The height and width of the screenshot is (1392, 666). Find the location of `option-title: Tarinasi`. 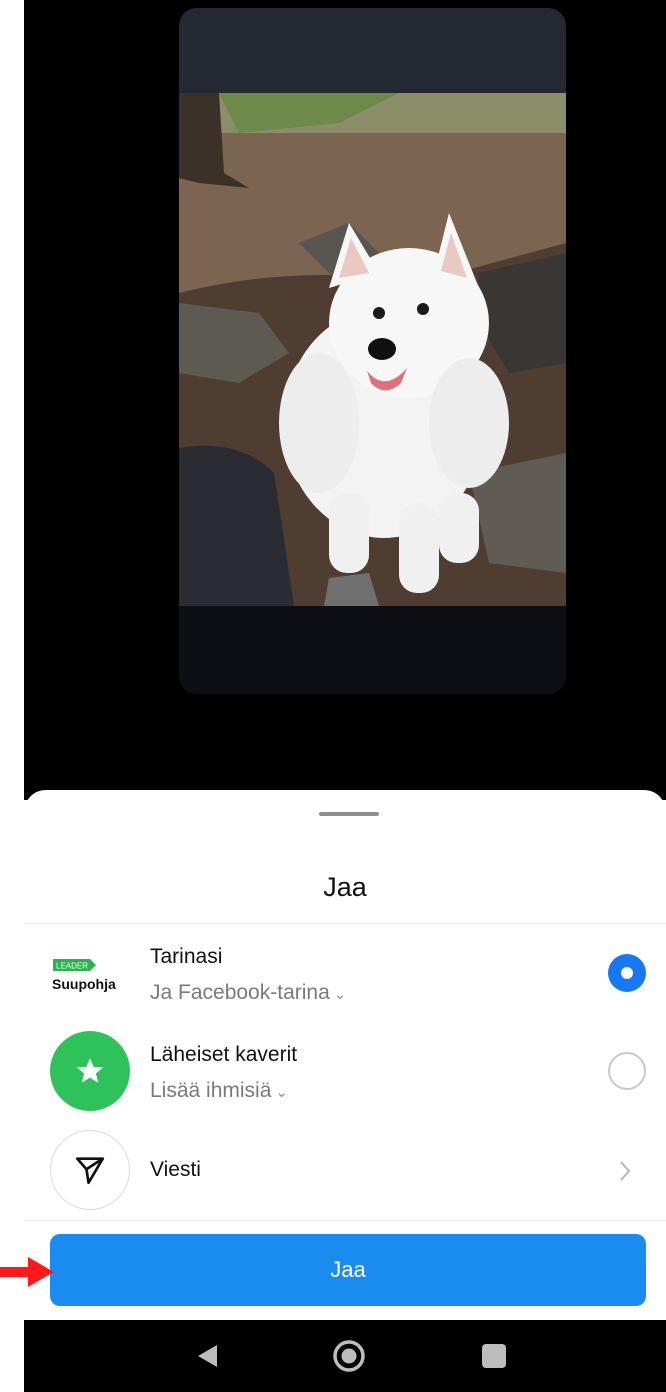

option-title: Tarinasi is located at coordinates (186, 956).